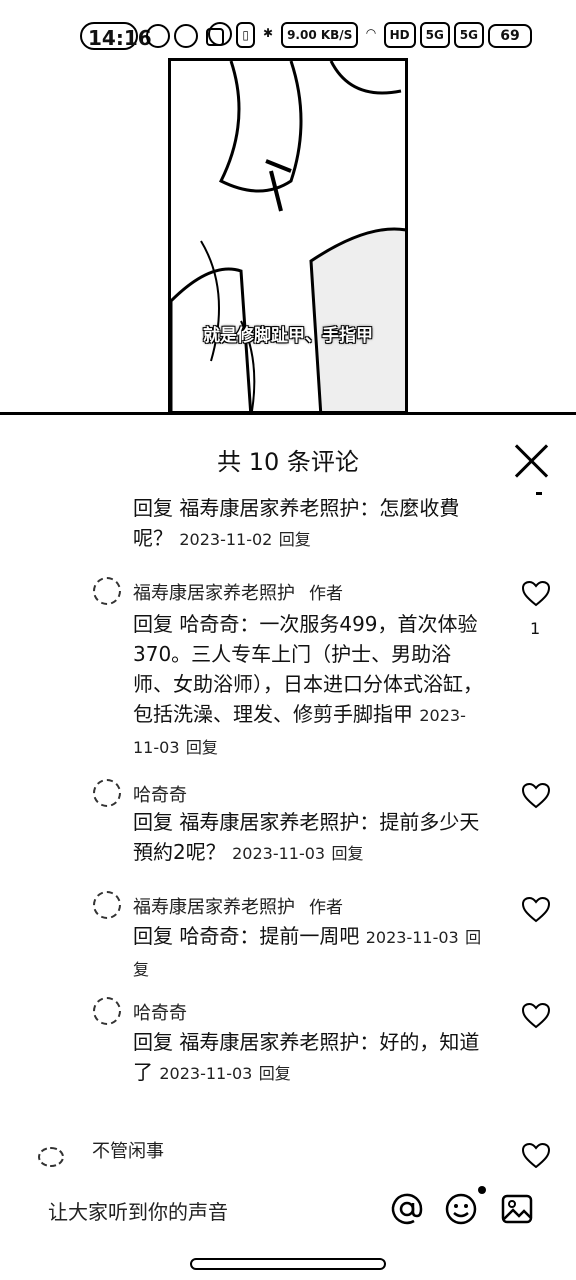 This screenshot has width=576, height=1280. Describe the element at coordinates (309, 1058) in the screenshot. I see `reply-body: 回复 福寿康居家养老照护：好的，知道了 2023-11-03 回复` at that location.